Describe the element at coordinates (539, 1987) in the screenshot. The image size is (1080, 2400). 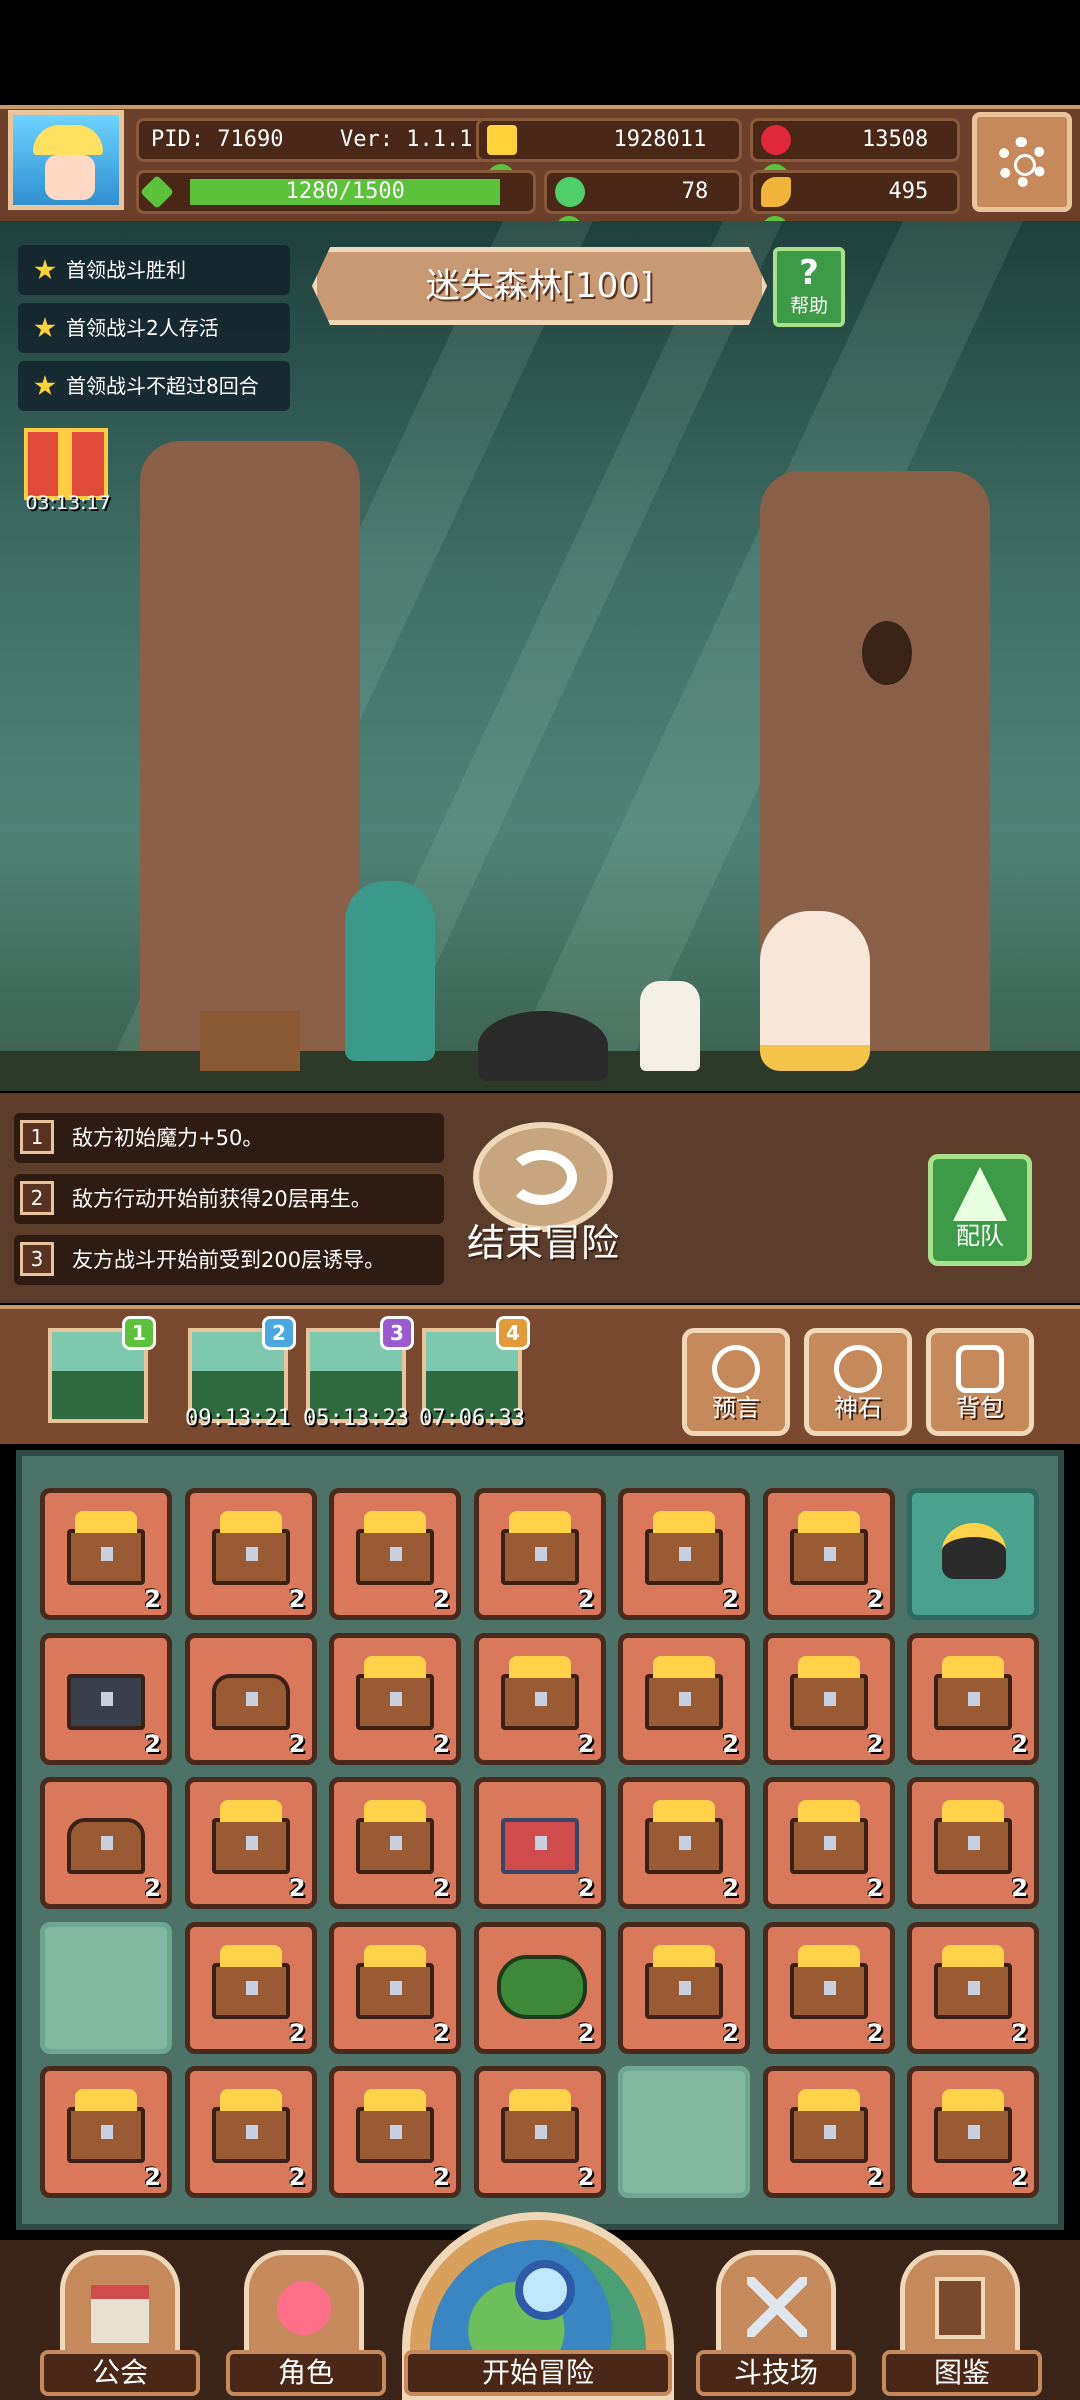
I see `treasure-bag-cell: 2` at that location.